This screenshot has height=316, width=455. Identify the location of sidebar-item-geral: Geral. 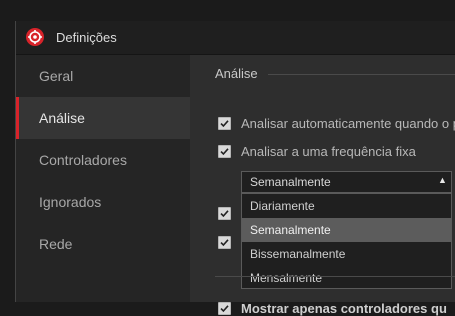
(103, 76).